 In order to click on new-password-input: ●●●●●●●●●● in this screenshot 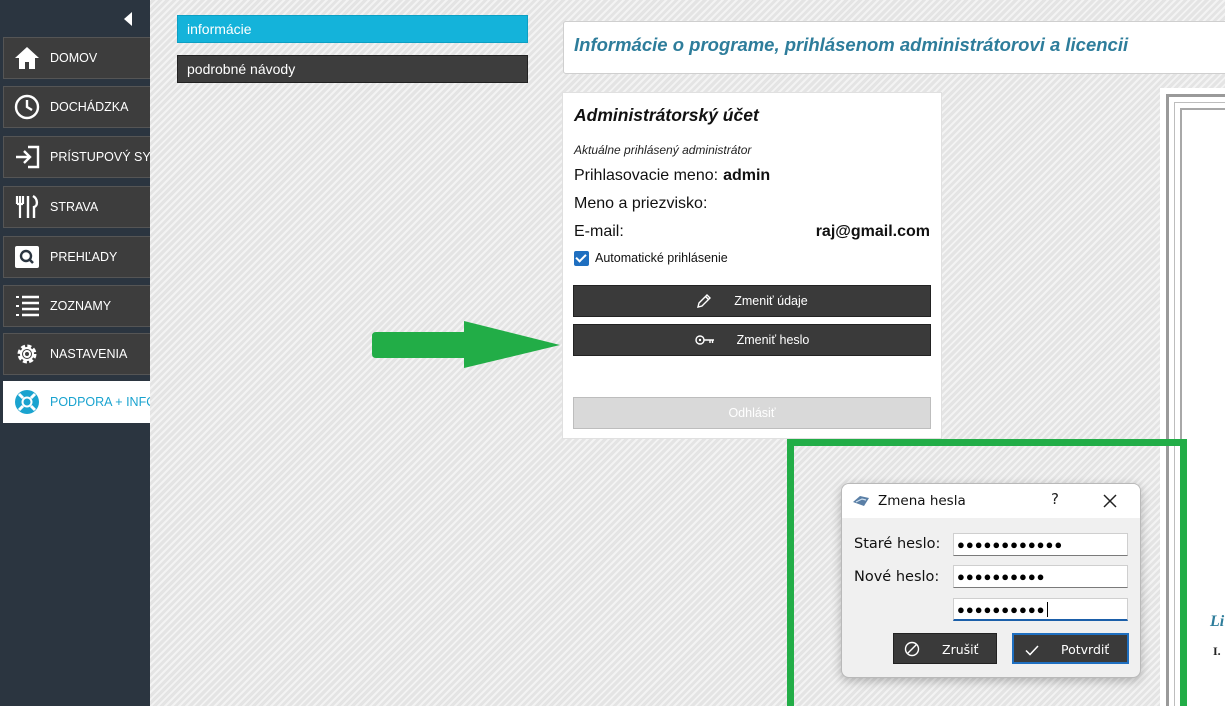, I will do `click(1040, 576)`.